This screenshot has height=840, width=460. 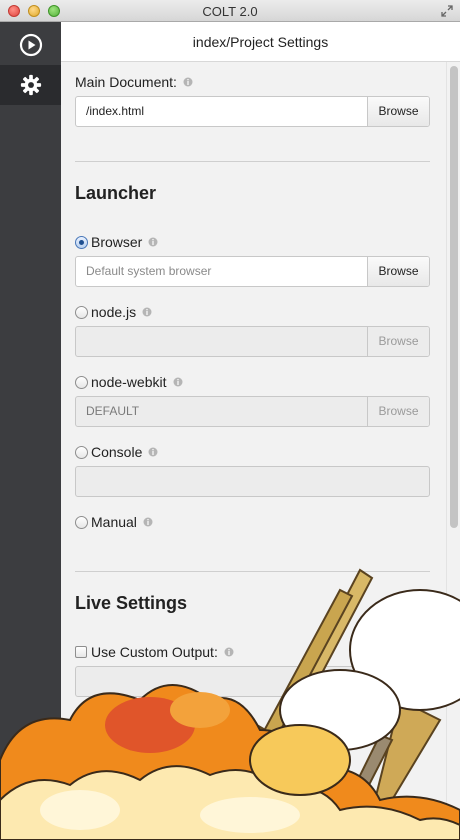 I want to click on window-titlebar: COLT 2.0, so click(x=230, y=11).